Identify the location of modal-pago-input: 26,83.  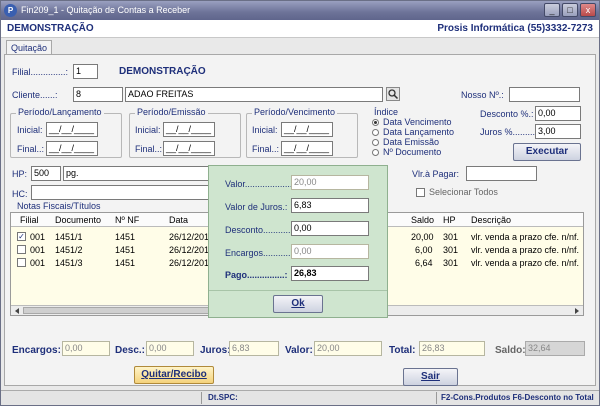
(330, 273).